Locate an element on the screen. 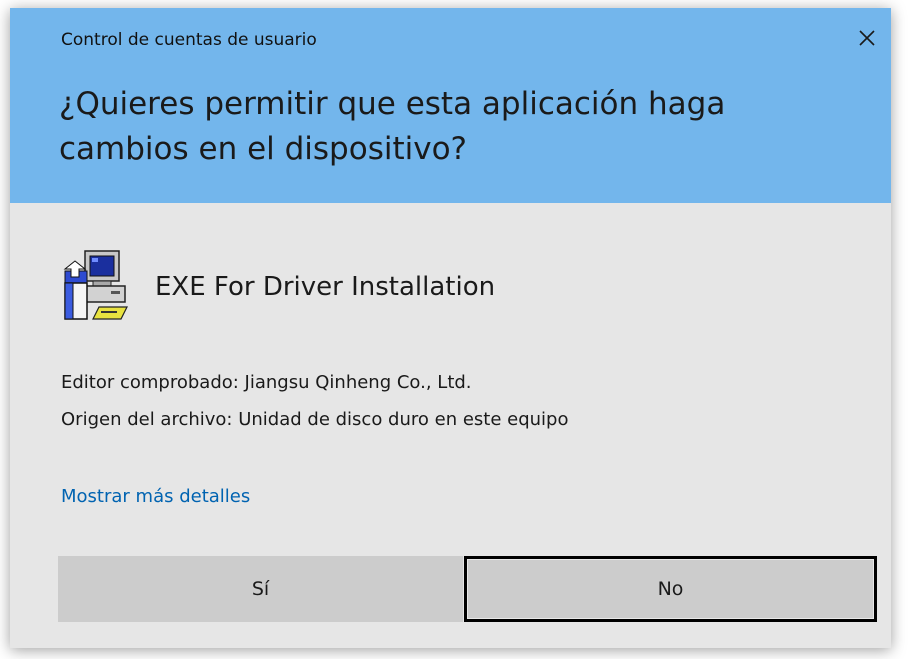 The height and width of the screenshot is (659, 909). computer-installer-icon is located at coordinates (95, 287).